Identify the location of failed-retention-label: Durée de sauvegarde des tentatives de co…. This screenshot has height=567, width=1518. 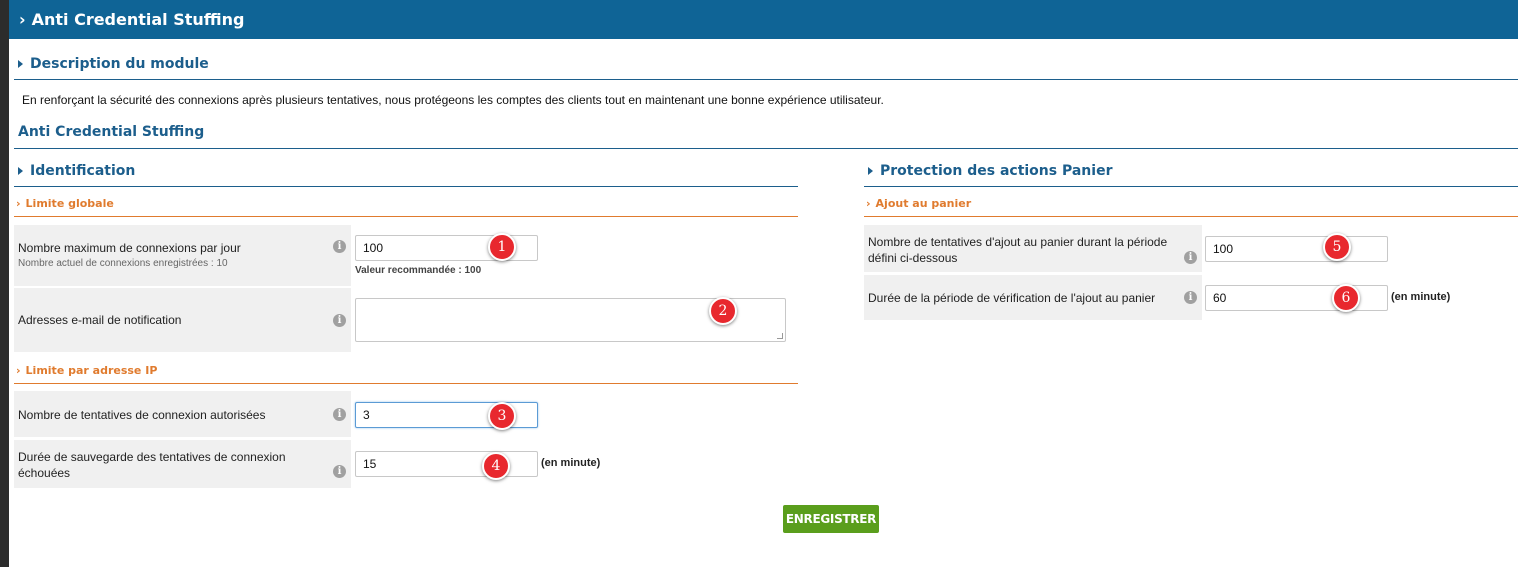
(152, 465).